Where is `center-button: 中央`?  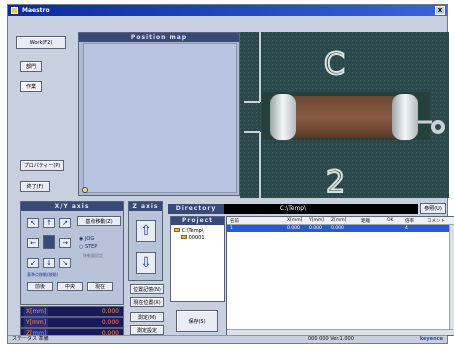
center-button: 中央 is located at coordinates (70, 286).